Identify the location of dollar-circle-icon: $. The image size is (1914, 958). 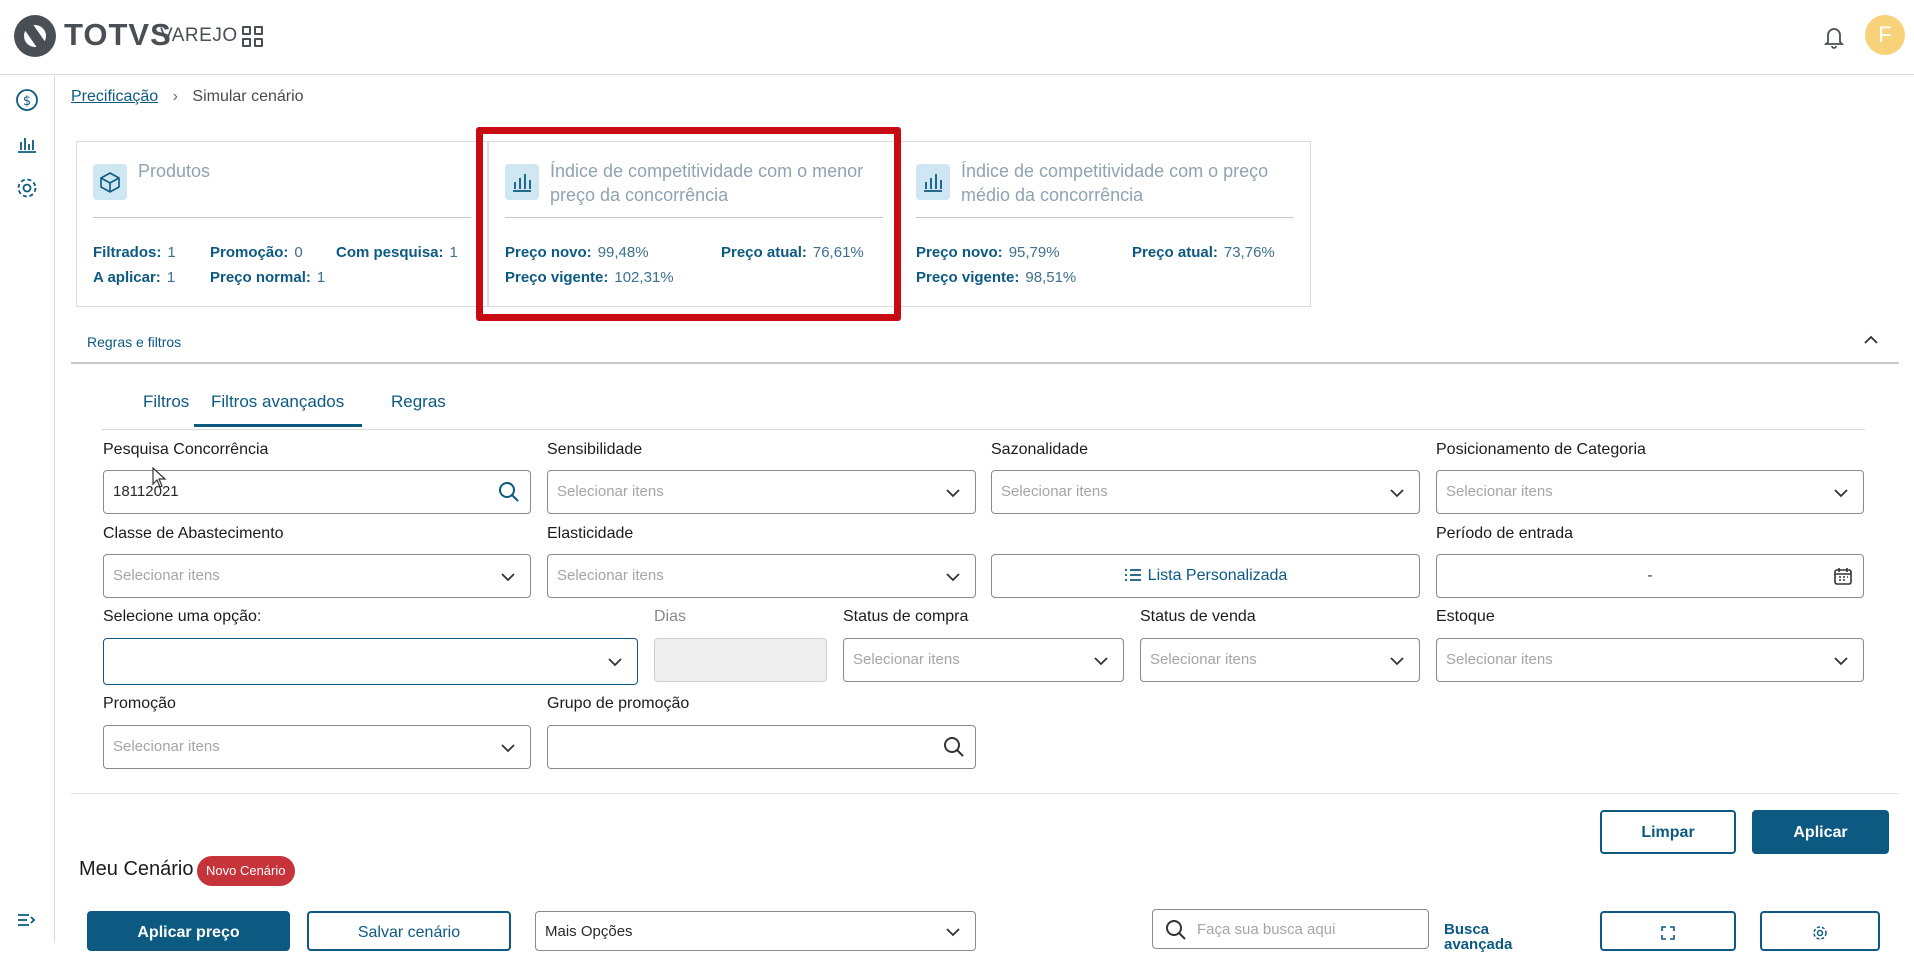
(27, 100).